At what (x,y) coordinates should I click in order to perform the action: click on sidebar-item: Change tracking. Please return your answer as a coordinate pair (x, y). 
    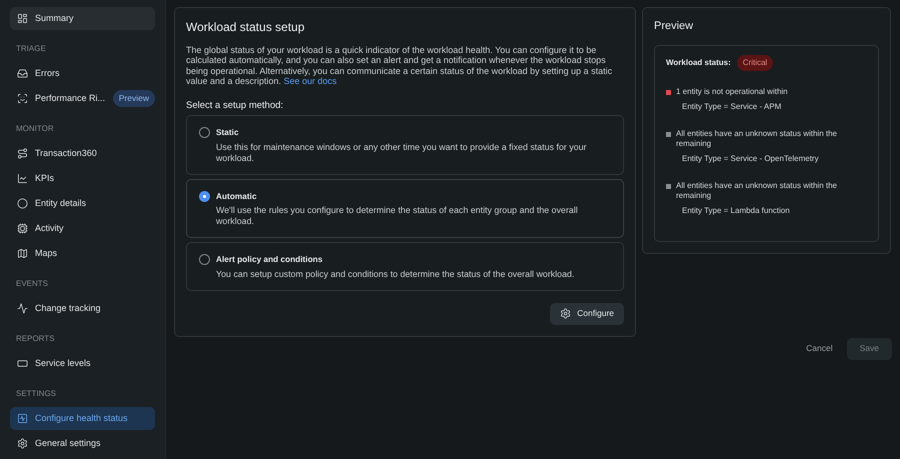
    Looking at the image, I should click on (82, 308).